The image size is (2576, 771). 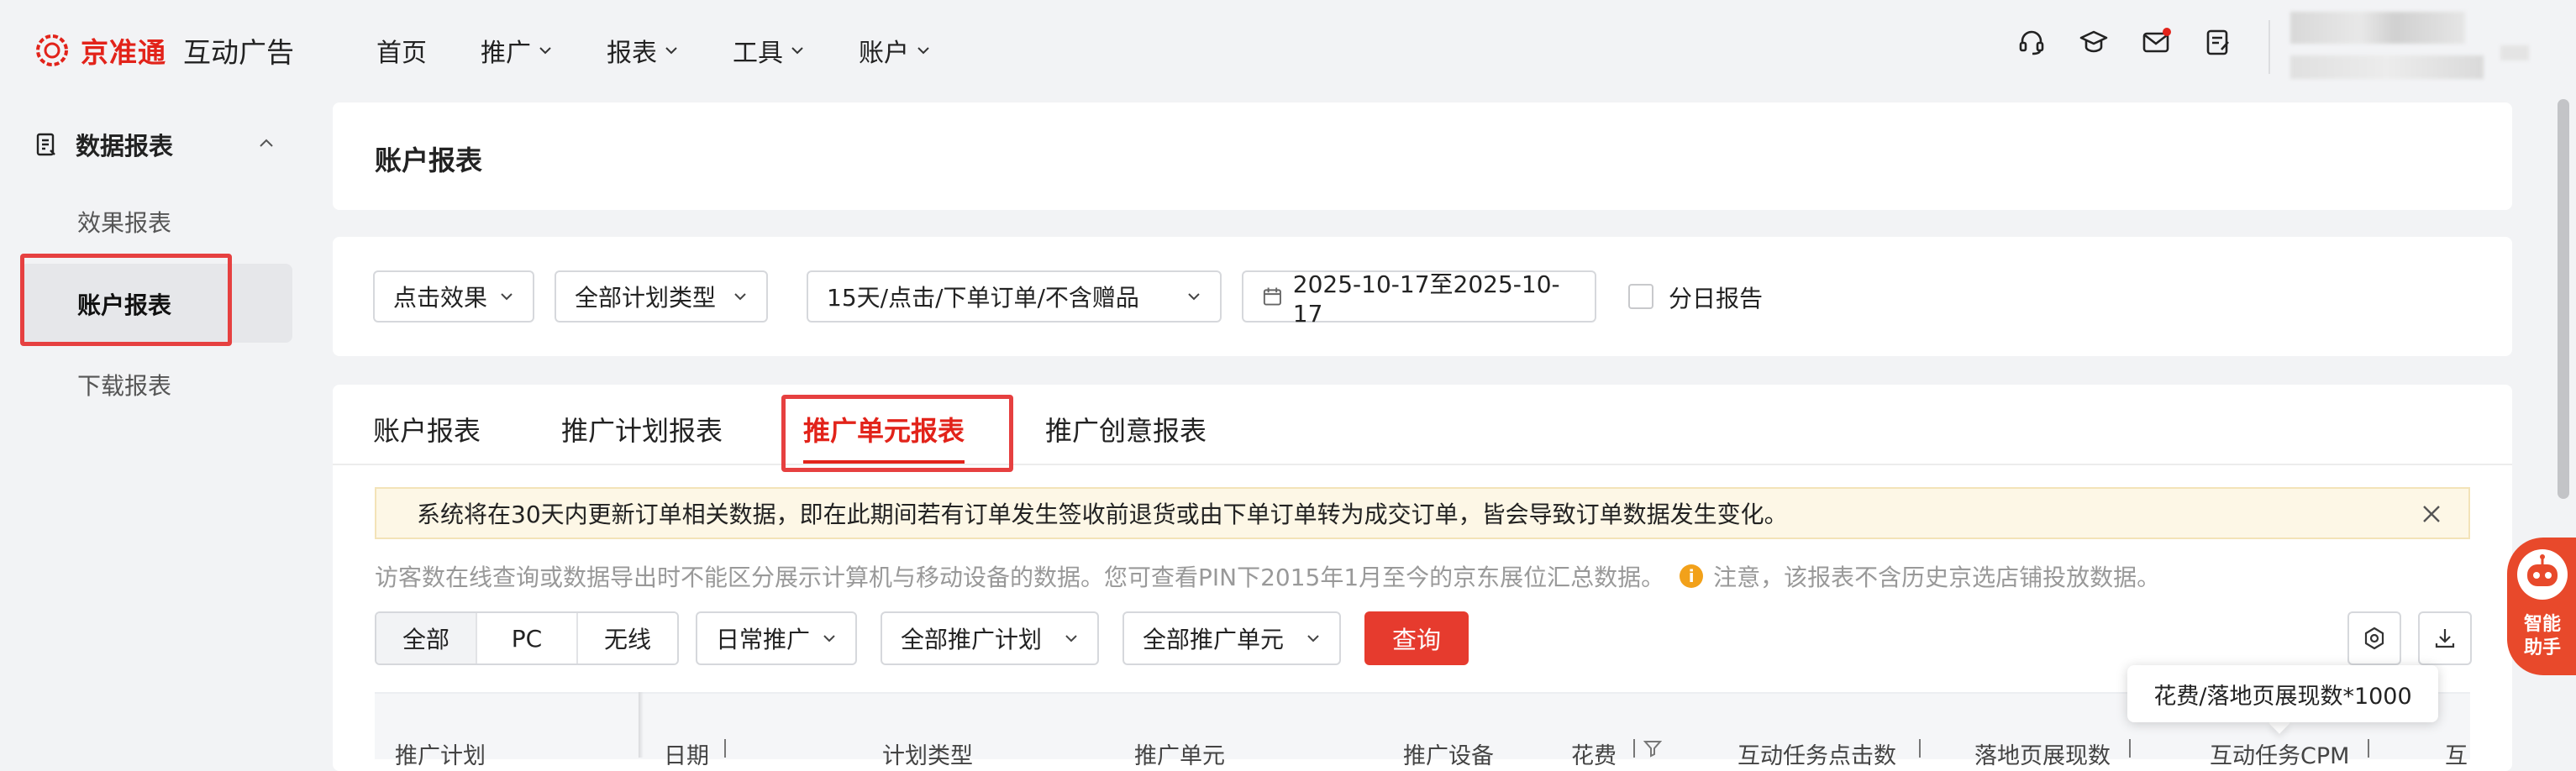 I want to click on filter-icon, so click(x=1652, y=748).